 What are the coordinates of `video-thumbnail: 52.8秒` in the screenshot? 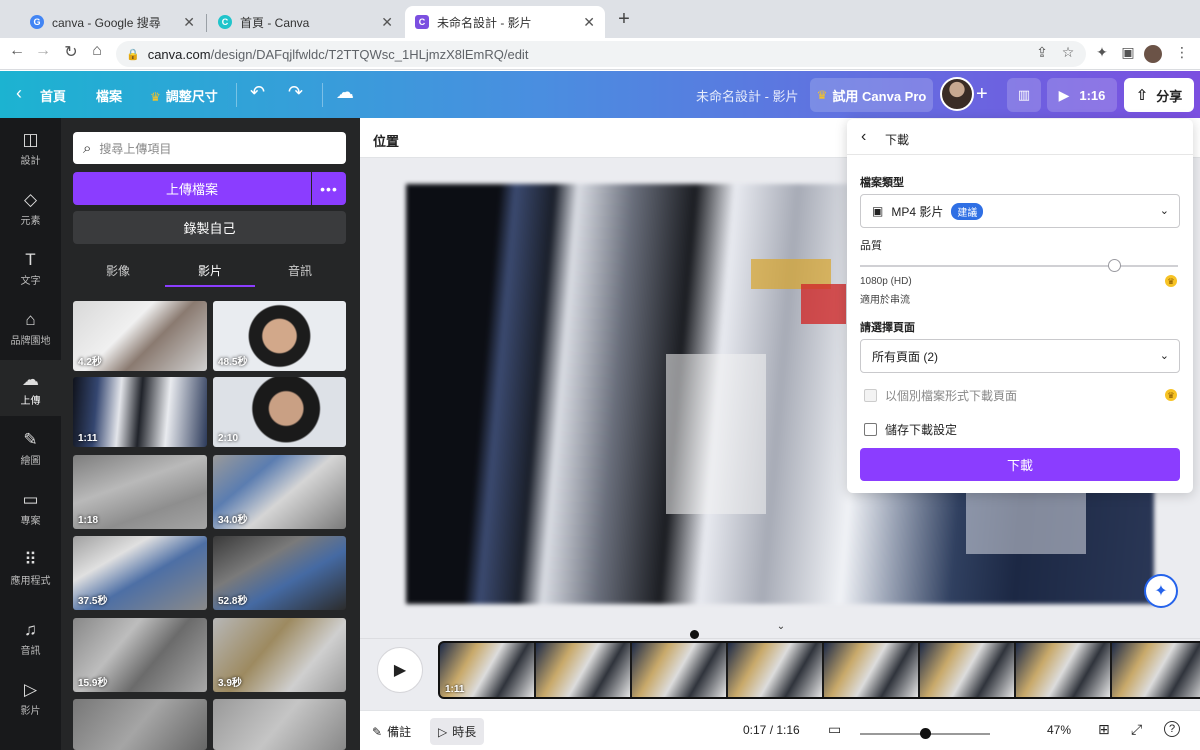 It's located at (279, 573).